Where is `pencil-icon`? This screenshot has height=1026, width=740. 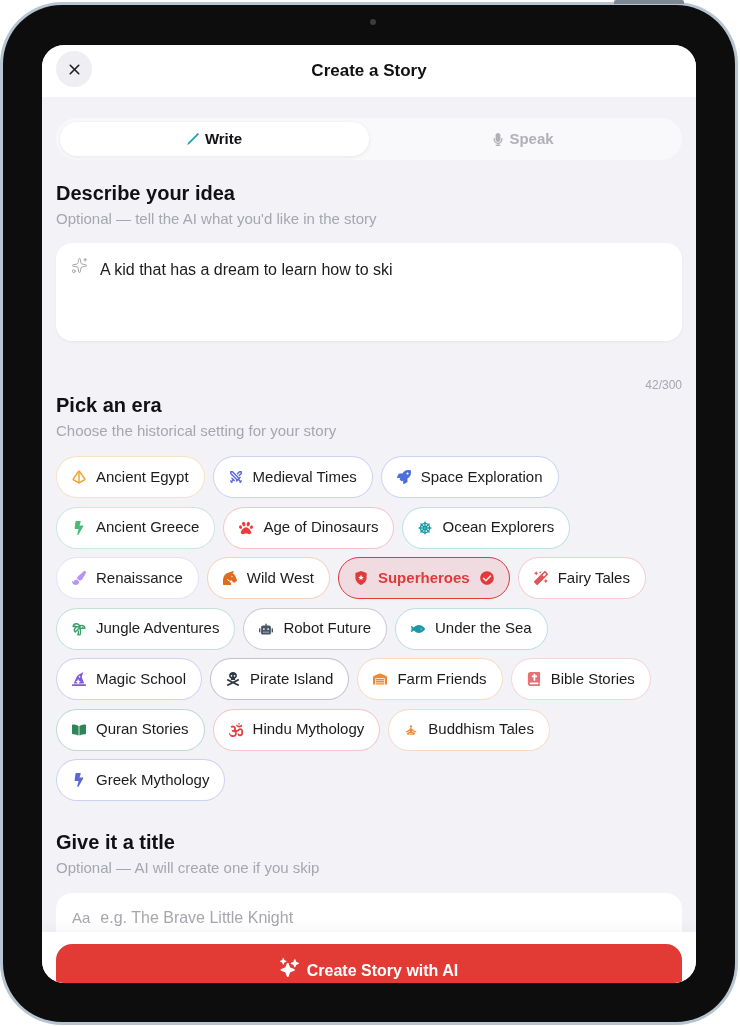 pencil-icon is located at coordinates (192, 139).